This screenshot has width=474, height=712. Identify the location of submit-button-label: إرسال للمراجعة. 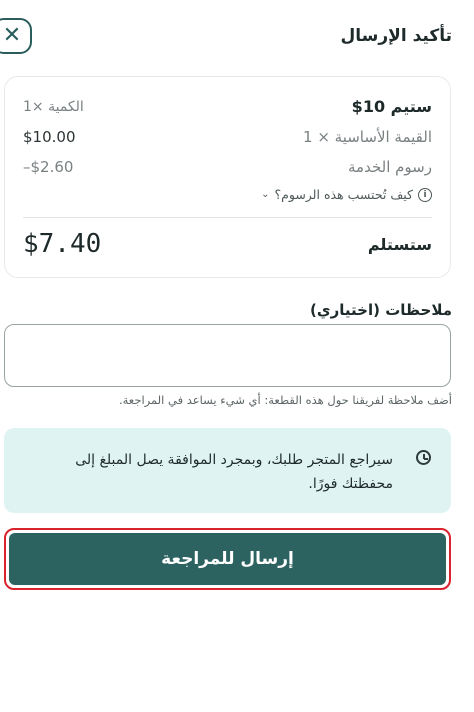
(227, 559).